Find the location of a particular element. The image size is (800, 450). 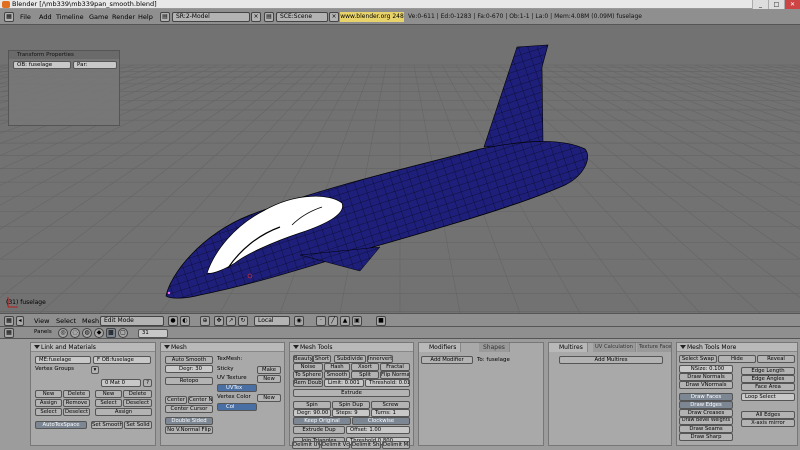

uvtex-layer: UVTex is located at coordinates (237, 388).